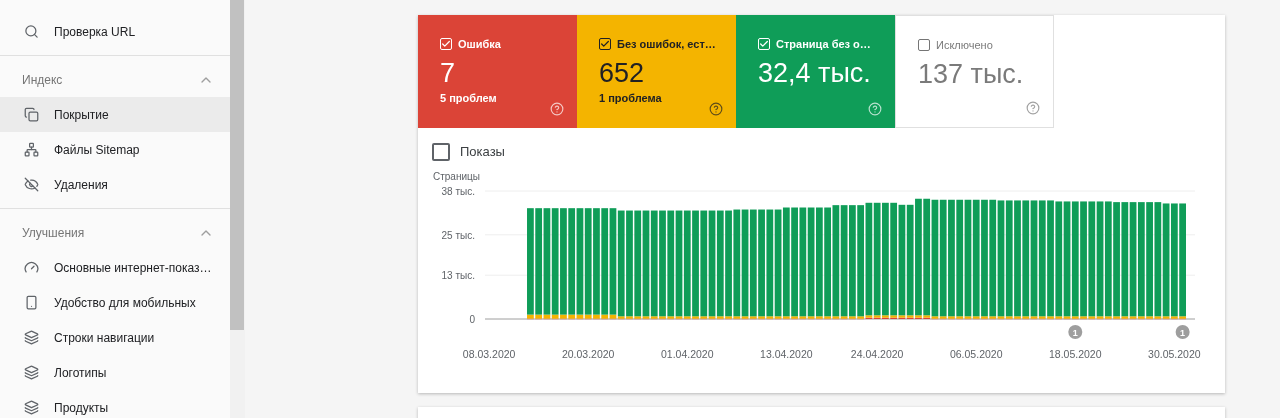 The image size is (1280, 418). Describe the element at coordinates (687, 353) in the screenshot. I see `axis-tick-label: 01.04.2020` at that location.